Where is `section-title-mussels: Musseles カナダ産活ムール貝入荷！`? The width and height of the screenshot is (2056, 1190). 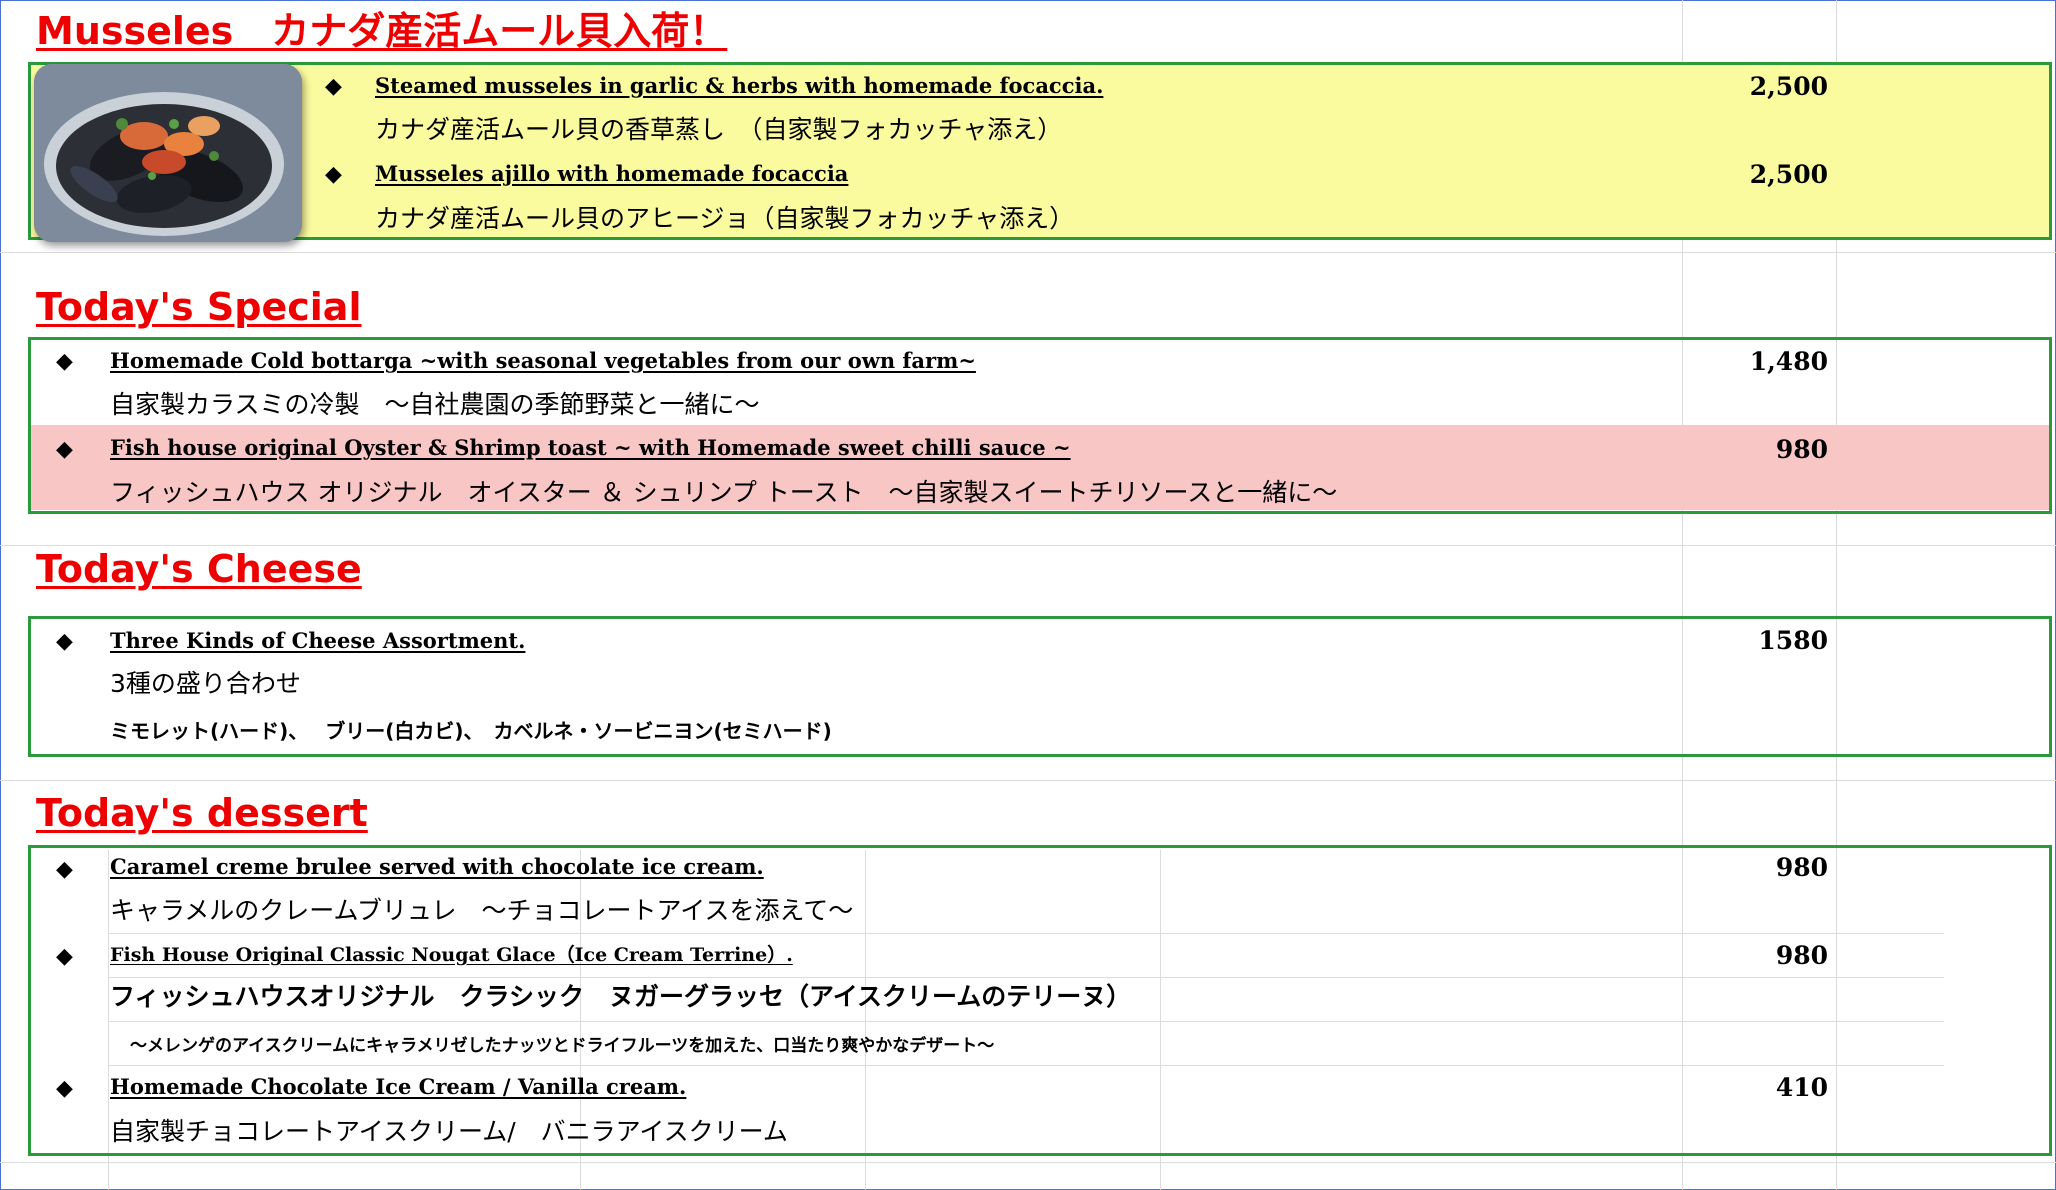
section-title-mussels: Musseles カナダ産活ムール貝入荷！ is located at coordinates (382, 31).